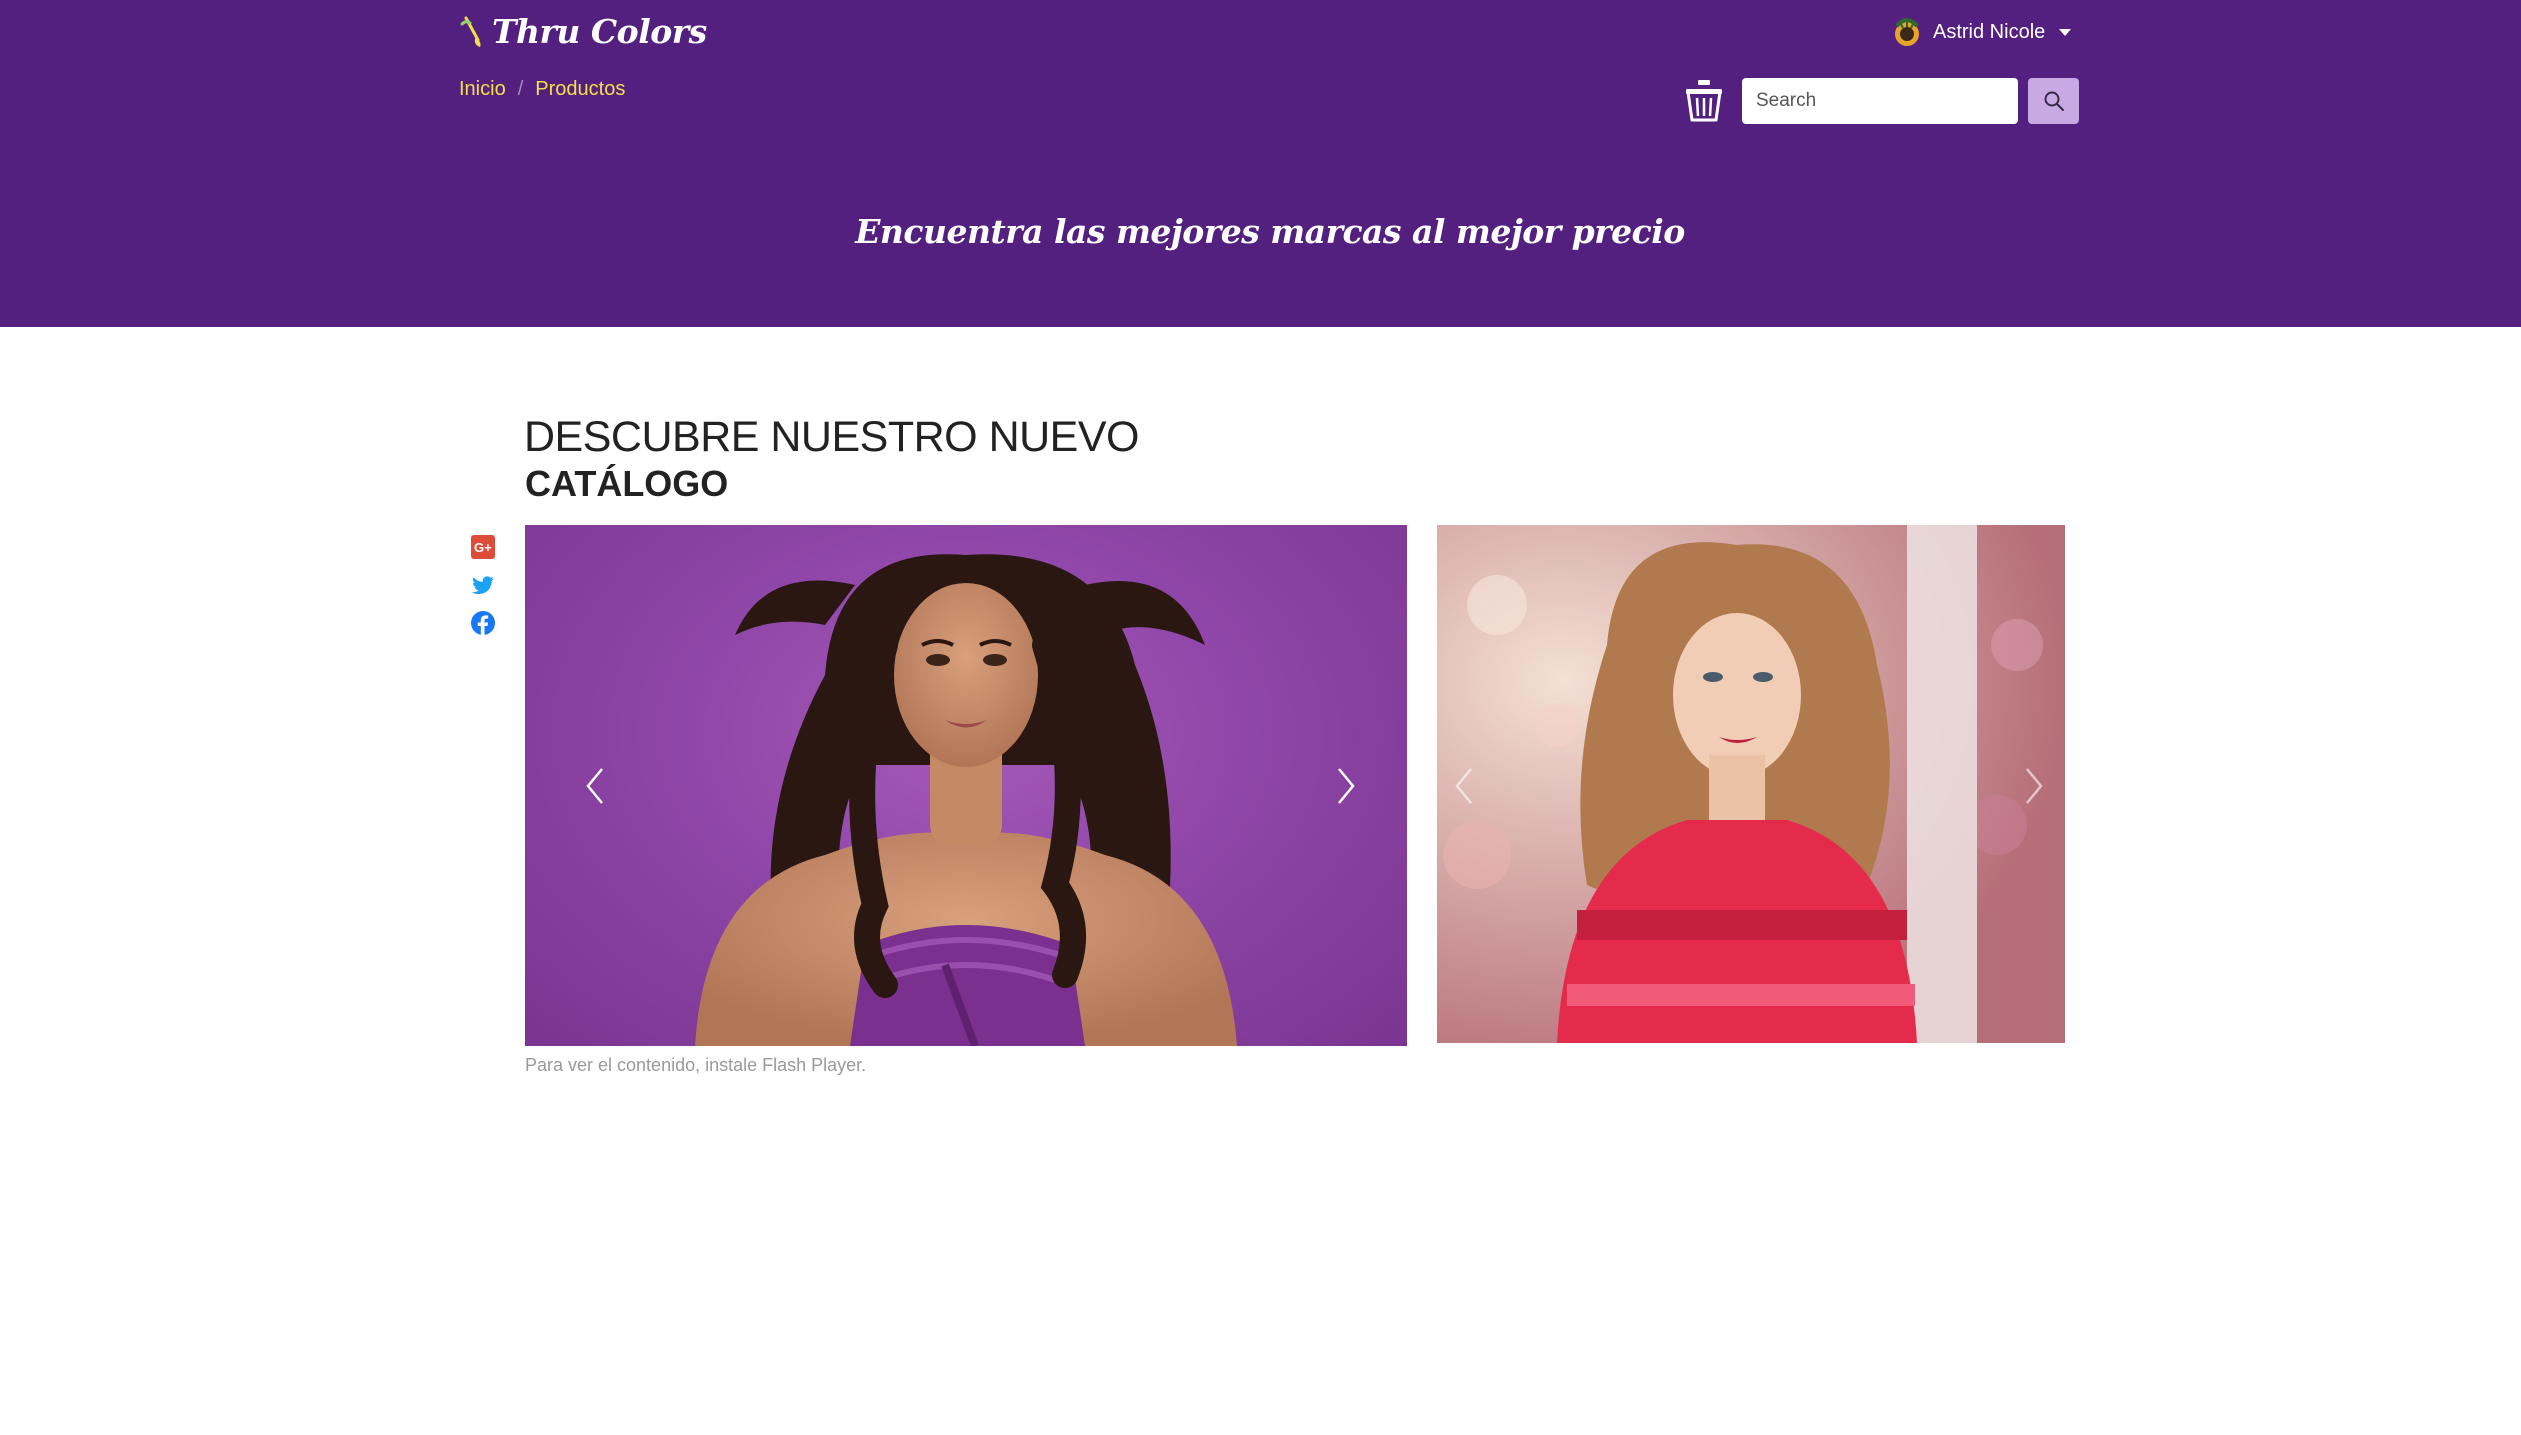 The image size is (2521, 1435). I want to click on brush-icon, so click(470, 31).